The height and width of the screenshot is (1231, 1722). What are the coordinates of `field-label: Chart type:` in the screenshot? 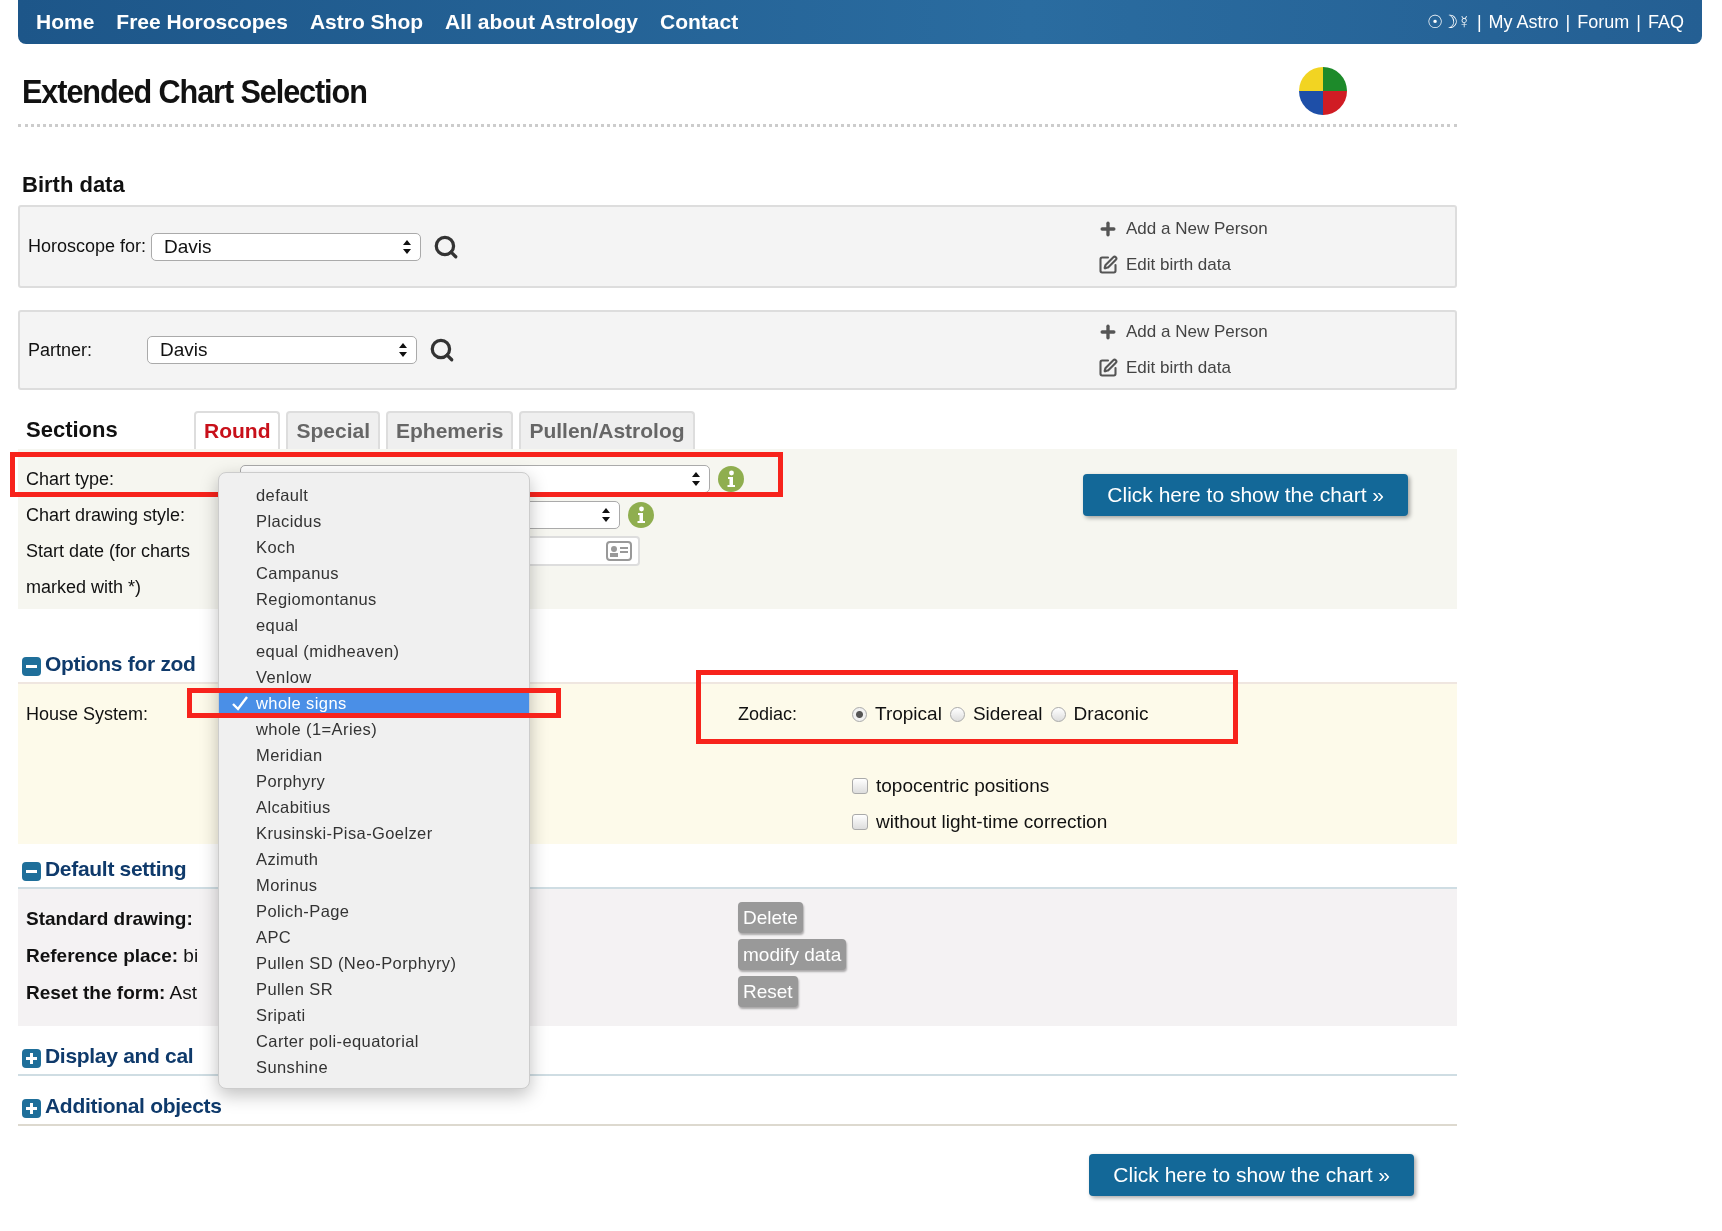 It's located at (71, 479).